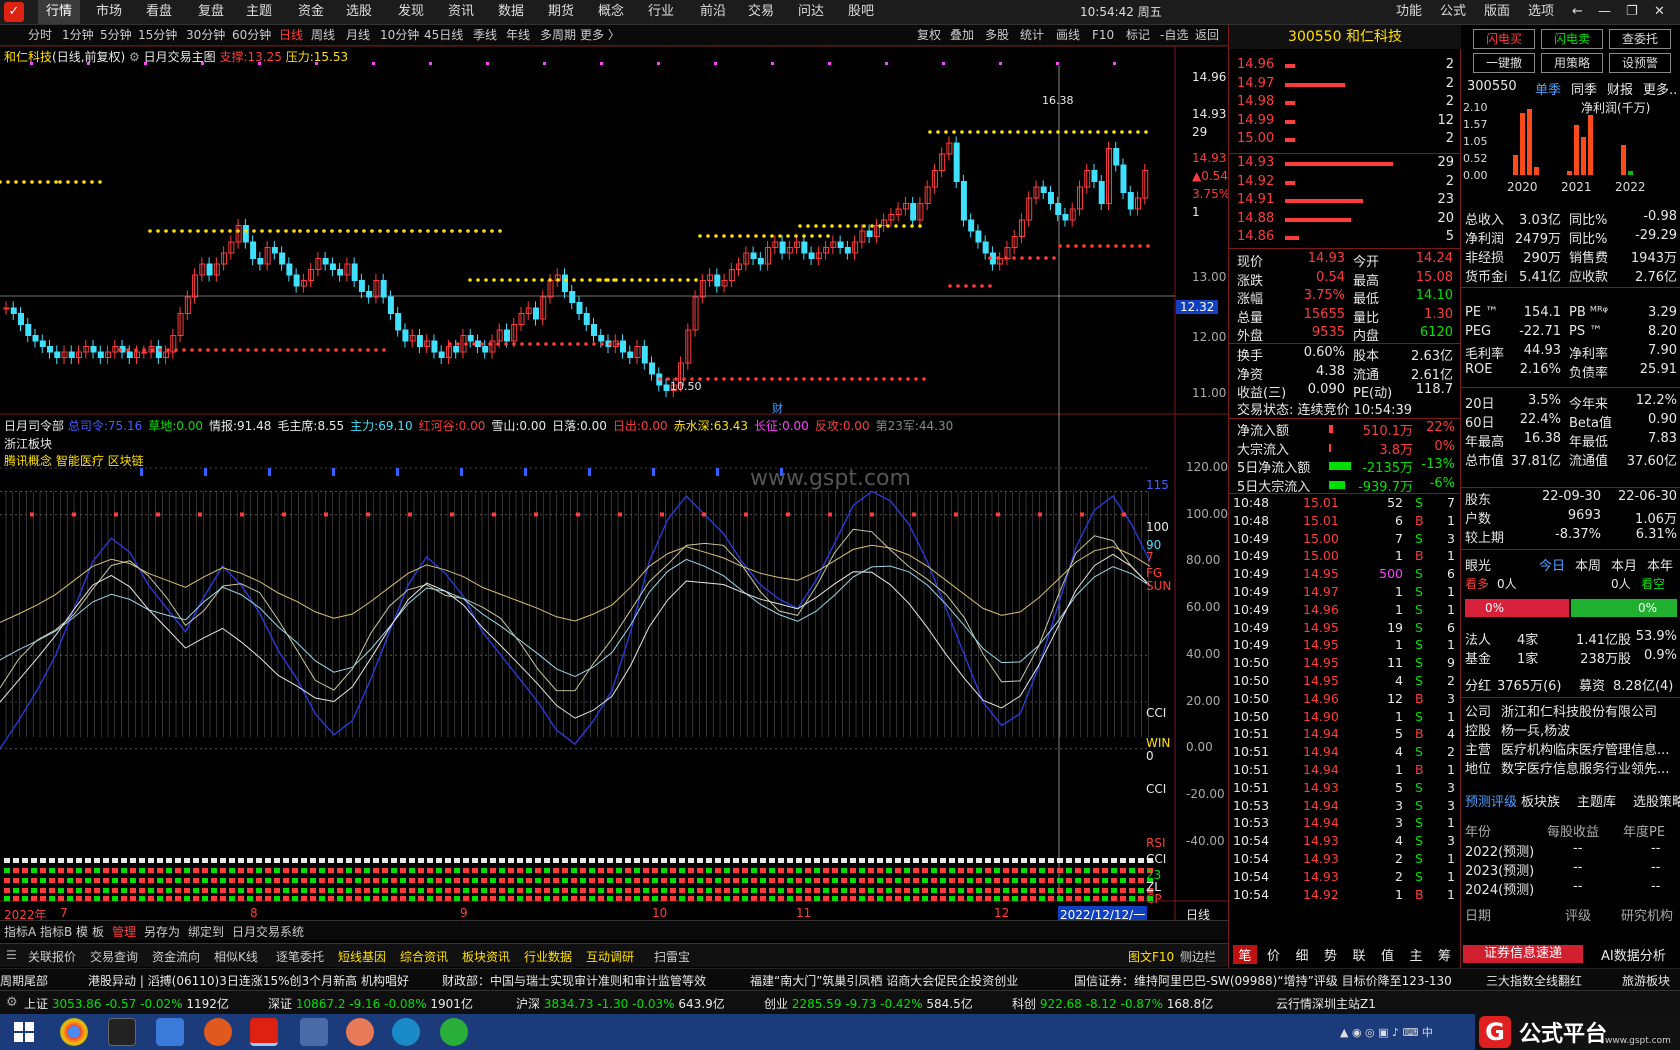  I want to click on func-tab-8: 行业数据, so click(548, 956).